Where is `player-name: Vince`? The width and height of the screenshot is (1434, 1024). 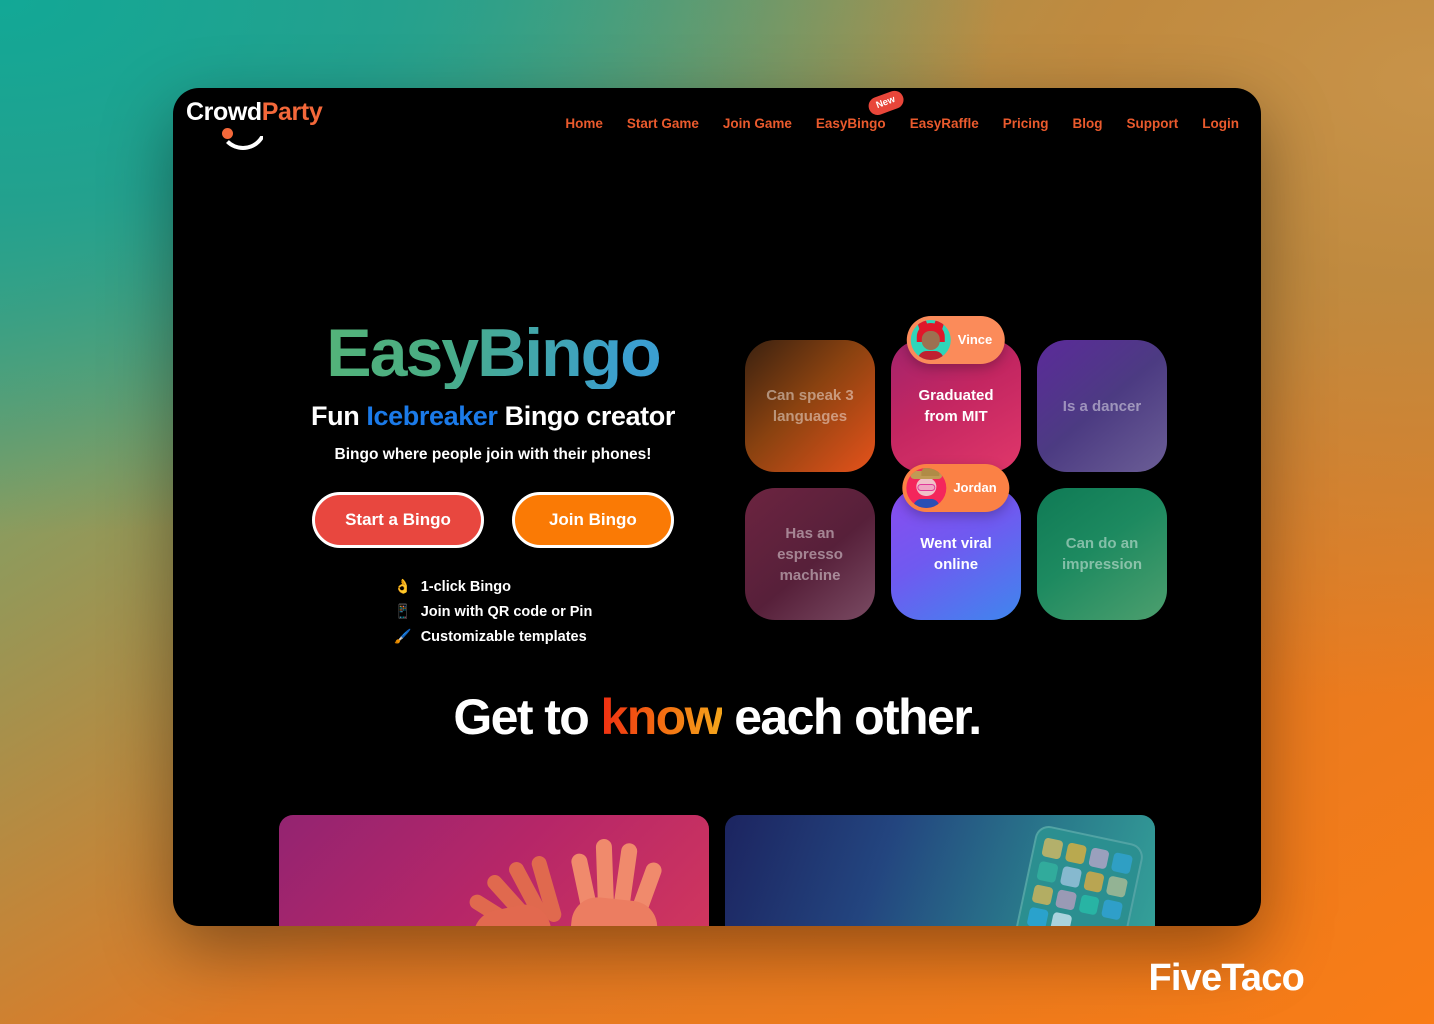 player-name: Vince is located at coordinates (975, 339).